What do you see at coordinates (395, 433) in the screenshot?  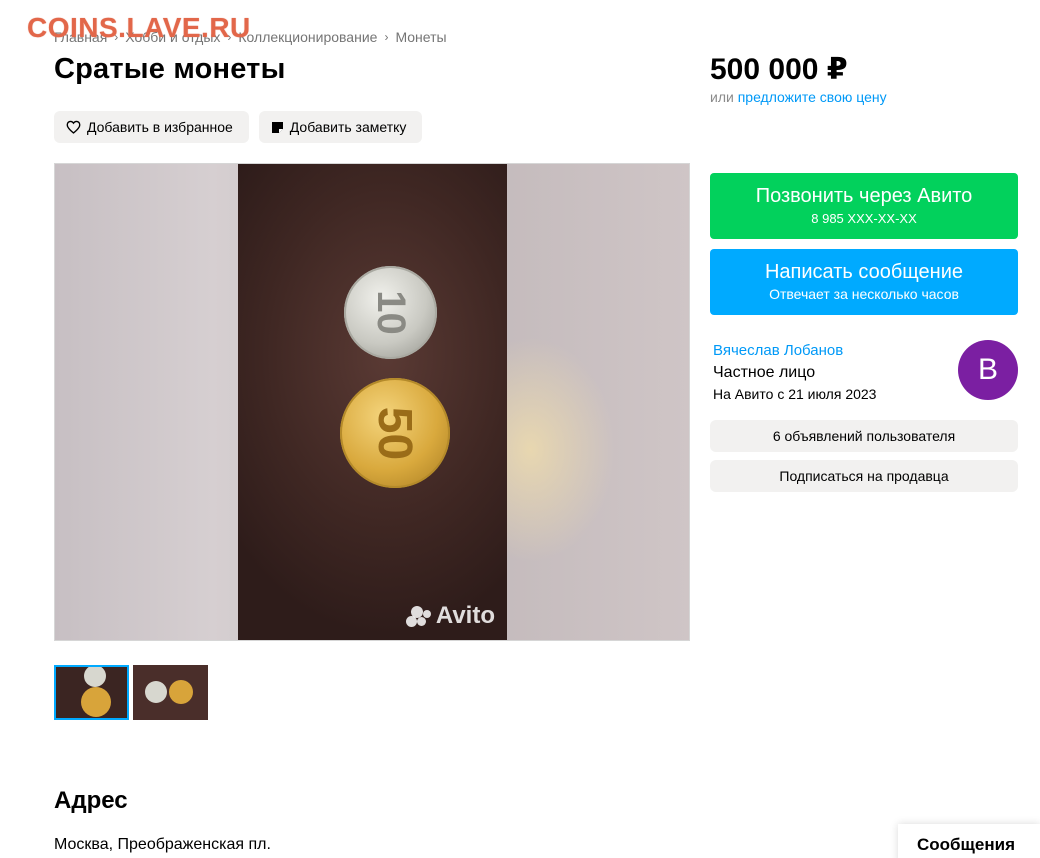 I see `coin-50-image: 50` at bounding box center [395, 433].